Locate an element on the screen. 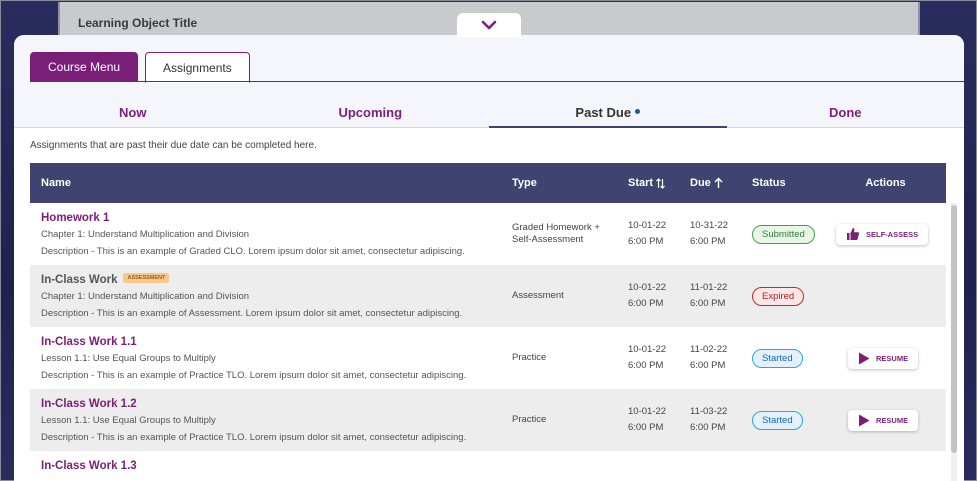 The height and width of the screenshot is (481, 977). subtab-now: Now is located at coordinates (133, 111).